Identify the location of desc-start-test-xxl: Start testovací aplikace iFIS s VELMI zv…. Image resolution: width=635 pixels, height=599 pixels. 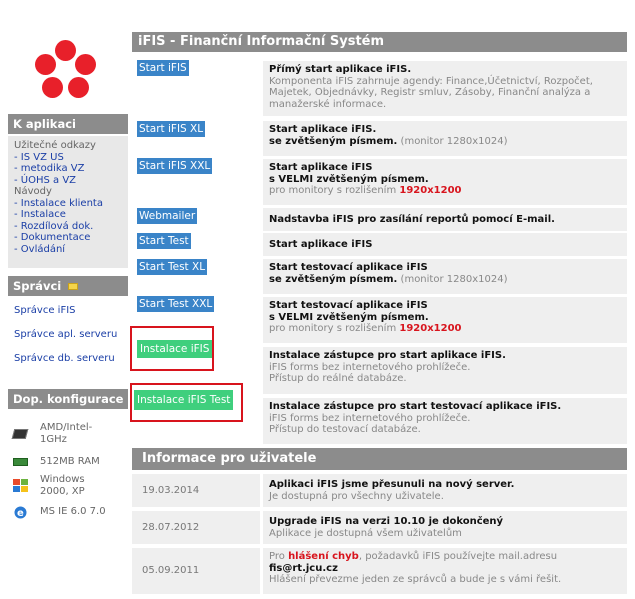
(445, 320).